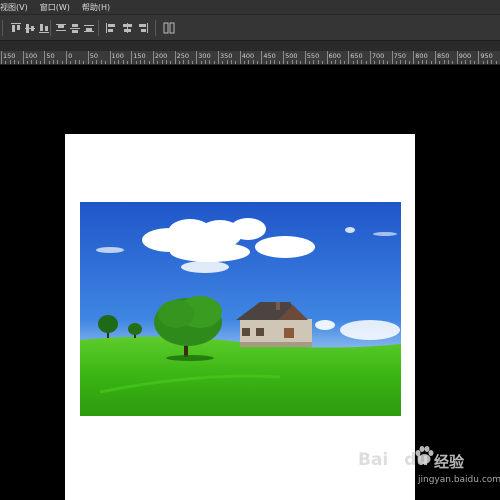  Describe the element at coordinates (126, 28) in the screenshot. I see `align-horizontal-centers-icon` at that location.